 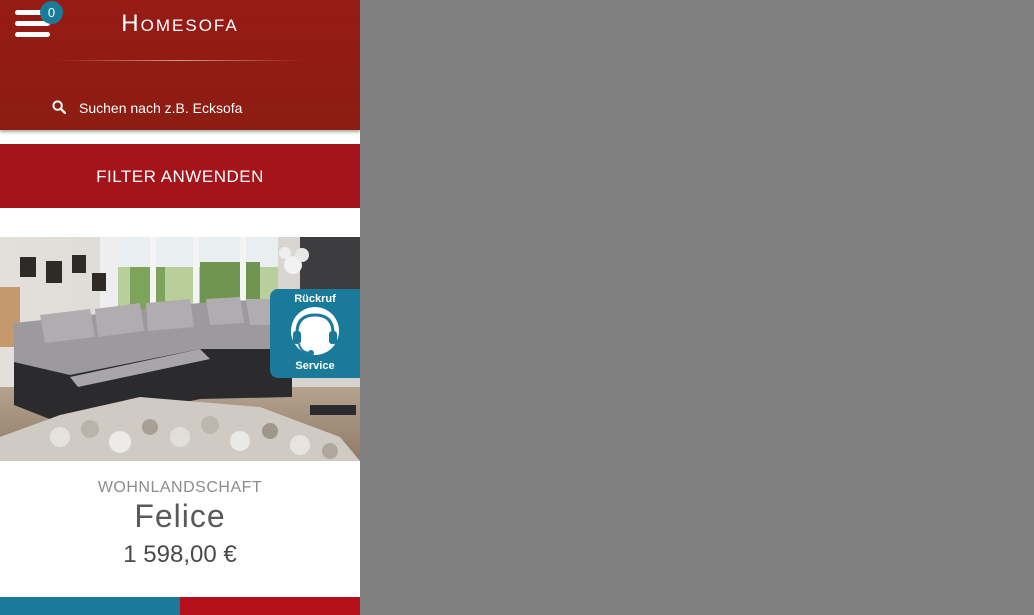 What do you see at coordinates (180, 24) in the screenshot?
I see `logo: Homesofa` at bounding box center [180, 24].